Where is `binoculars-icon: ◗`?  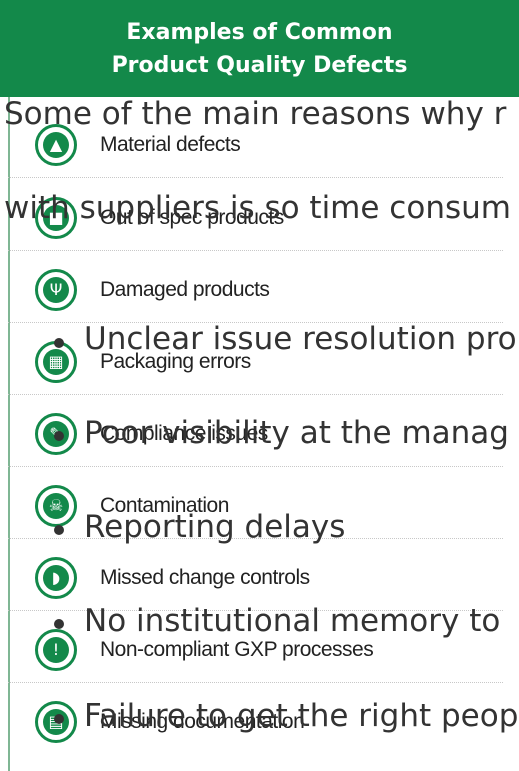 binoculars-icon: ◗ is located at coordinates (56, 578).